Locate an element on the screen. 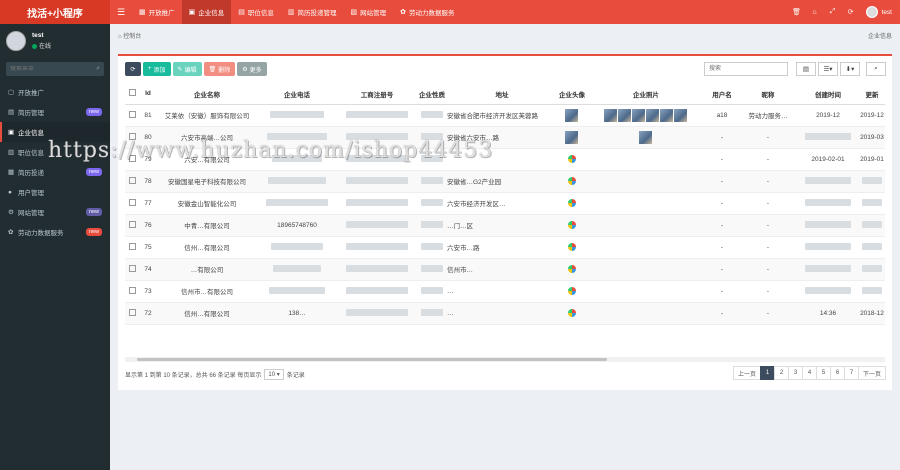 This screenshot has width=900, height=470. horizontal-scrollbar is located at coordinates (505, 359).